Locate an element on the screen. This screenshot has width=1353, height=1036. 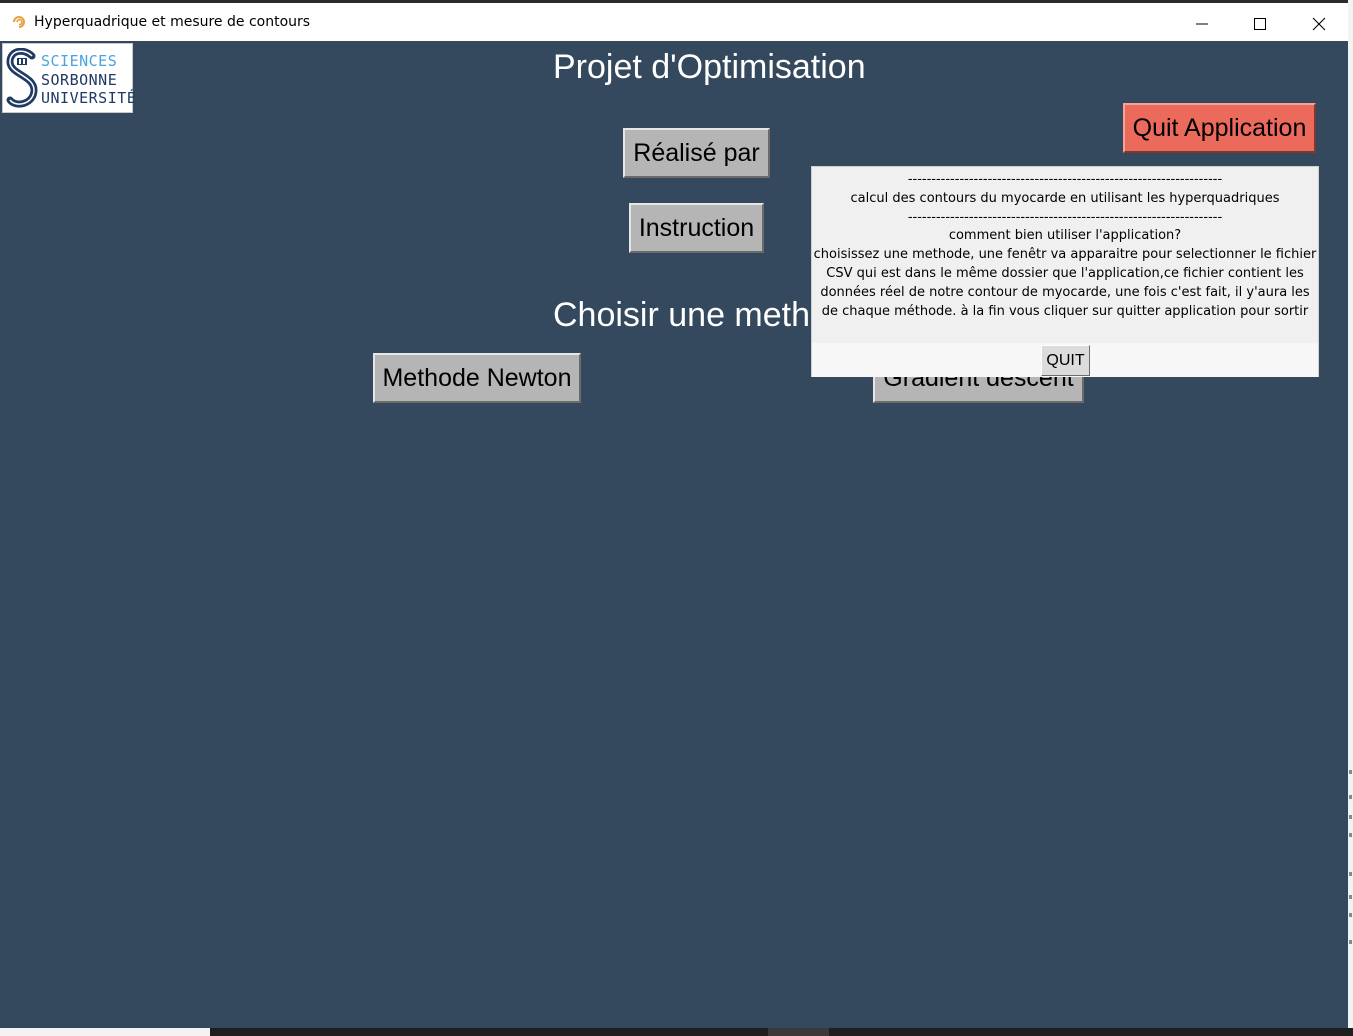
background-window-edge is located at coordinates (1350, 518).